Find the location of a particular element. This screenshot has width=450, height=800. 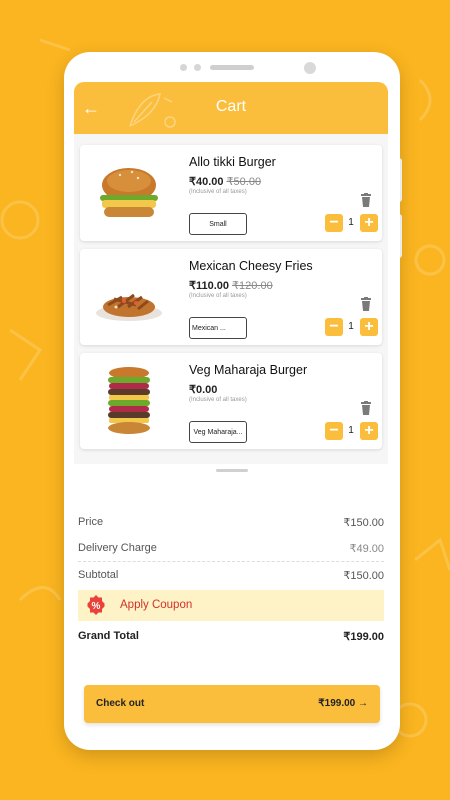

current-price: ₹0.00 is located at coordinates (203, 390).